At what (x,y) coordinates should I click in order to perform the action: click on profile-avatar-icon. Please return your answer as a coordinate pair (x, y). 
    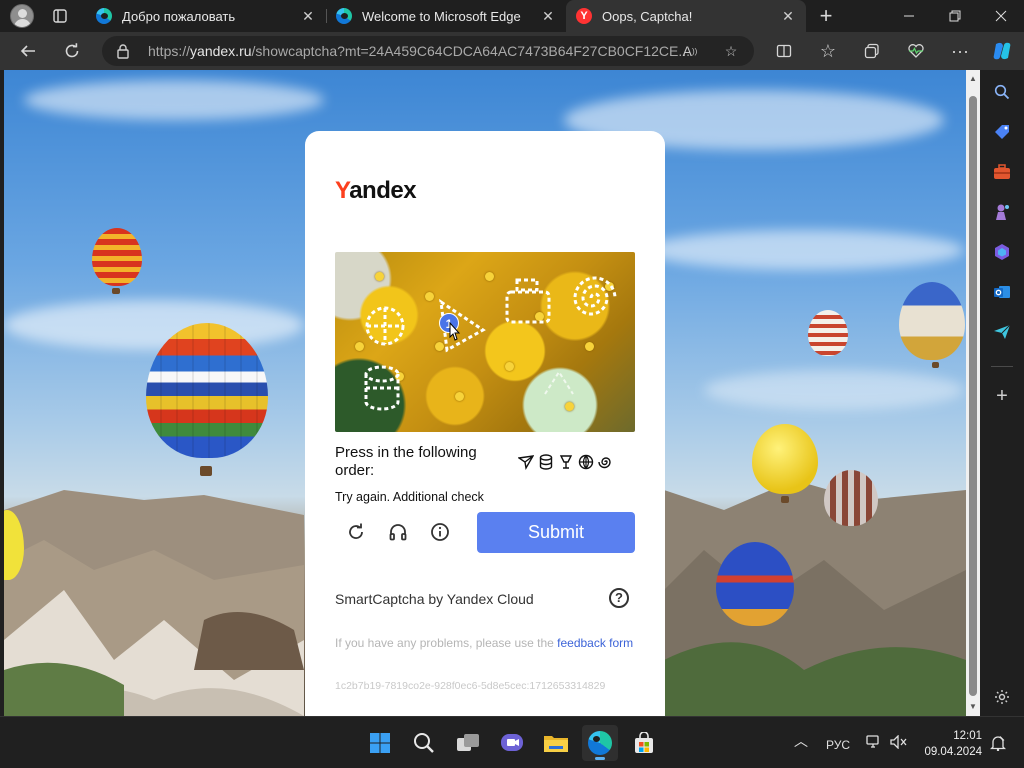
    Looking at the image, I should click on (22, 16).